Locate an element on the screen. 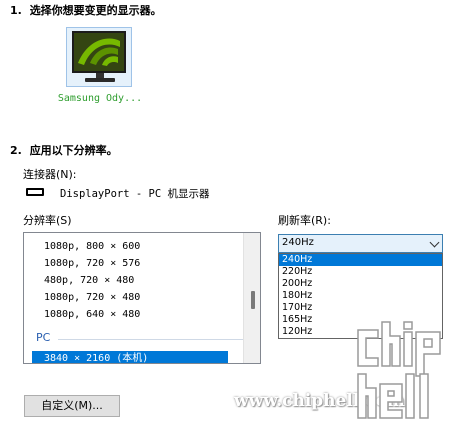 The width and height of the screenshot is (465, 435). list-scrollbar is located at coordinates (251, 298).